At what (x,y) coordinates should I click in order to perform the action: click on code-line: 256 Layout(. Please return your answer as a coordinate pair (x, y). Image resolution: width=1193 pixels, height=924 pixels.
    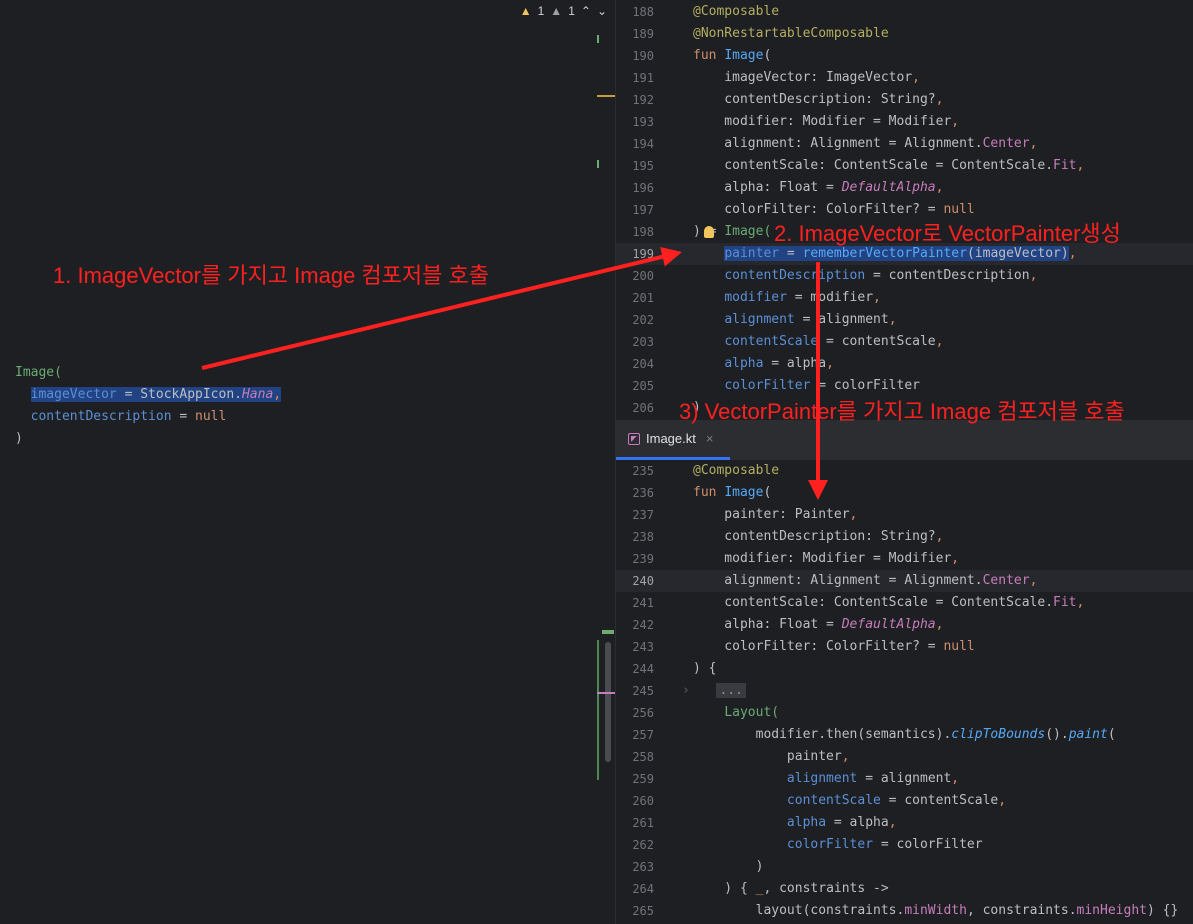
    Looking at the image, I should click on (904, 713).